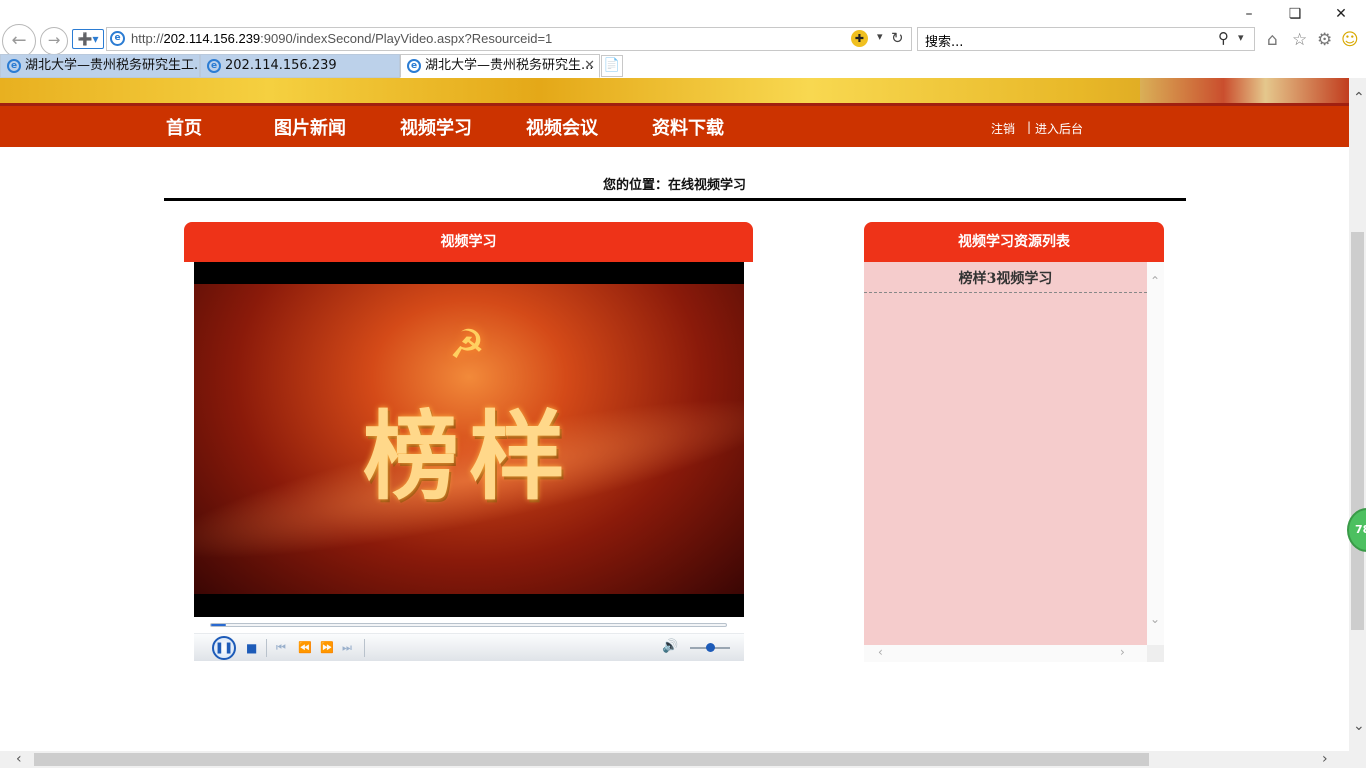 The height and width of the screenshot is (768, 1366). I want to click on scroll-up-icon: ⌃, so click(1155, 281).